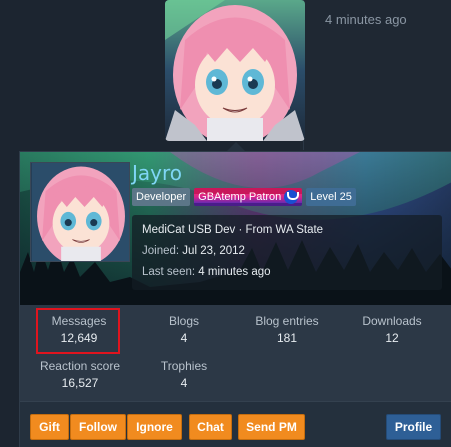  Describe the element at coordinates (161, 251) in the screenshot. I see `joined-label: Joined:` at that location.